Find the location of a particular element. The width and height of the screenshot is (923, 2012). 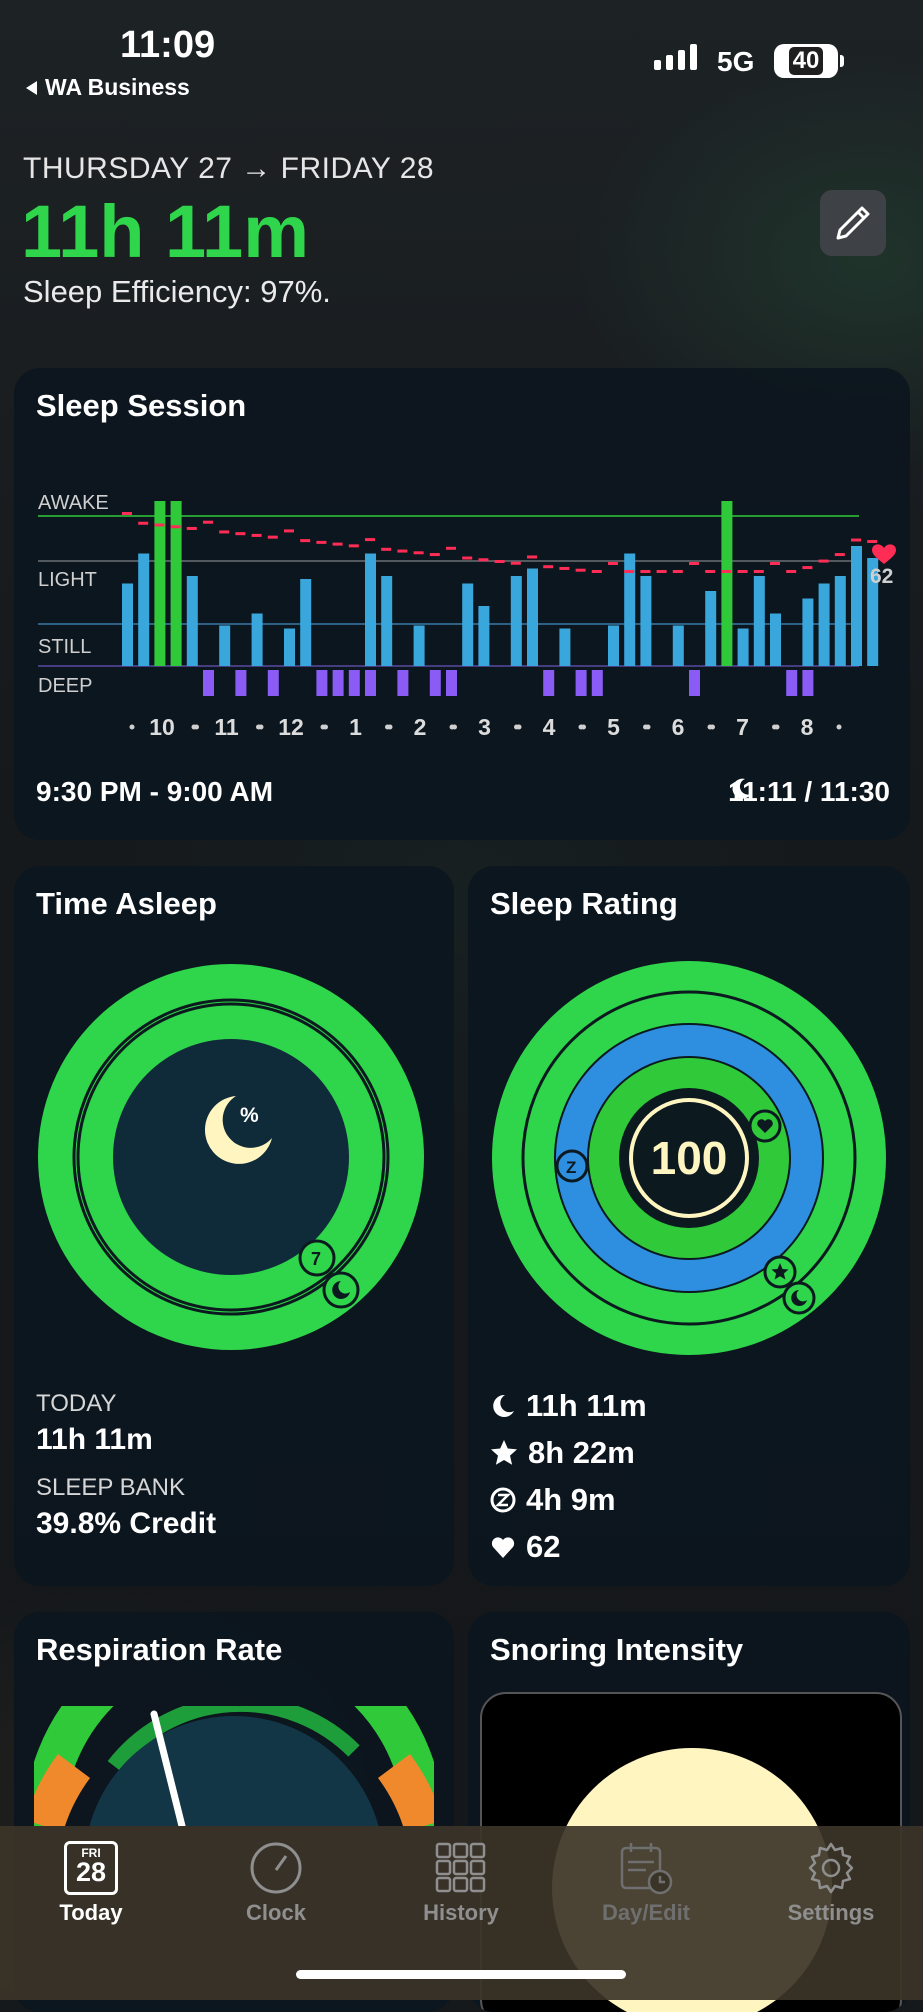

back-triangle-icon is located at coordinates (31, 87).